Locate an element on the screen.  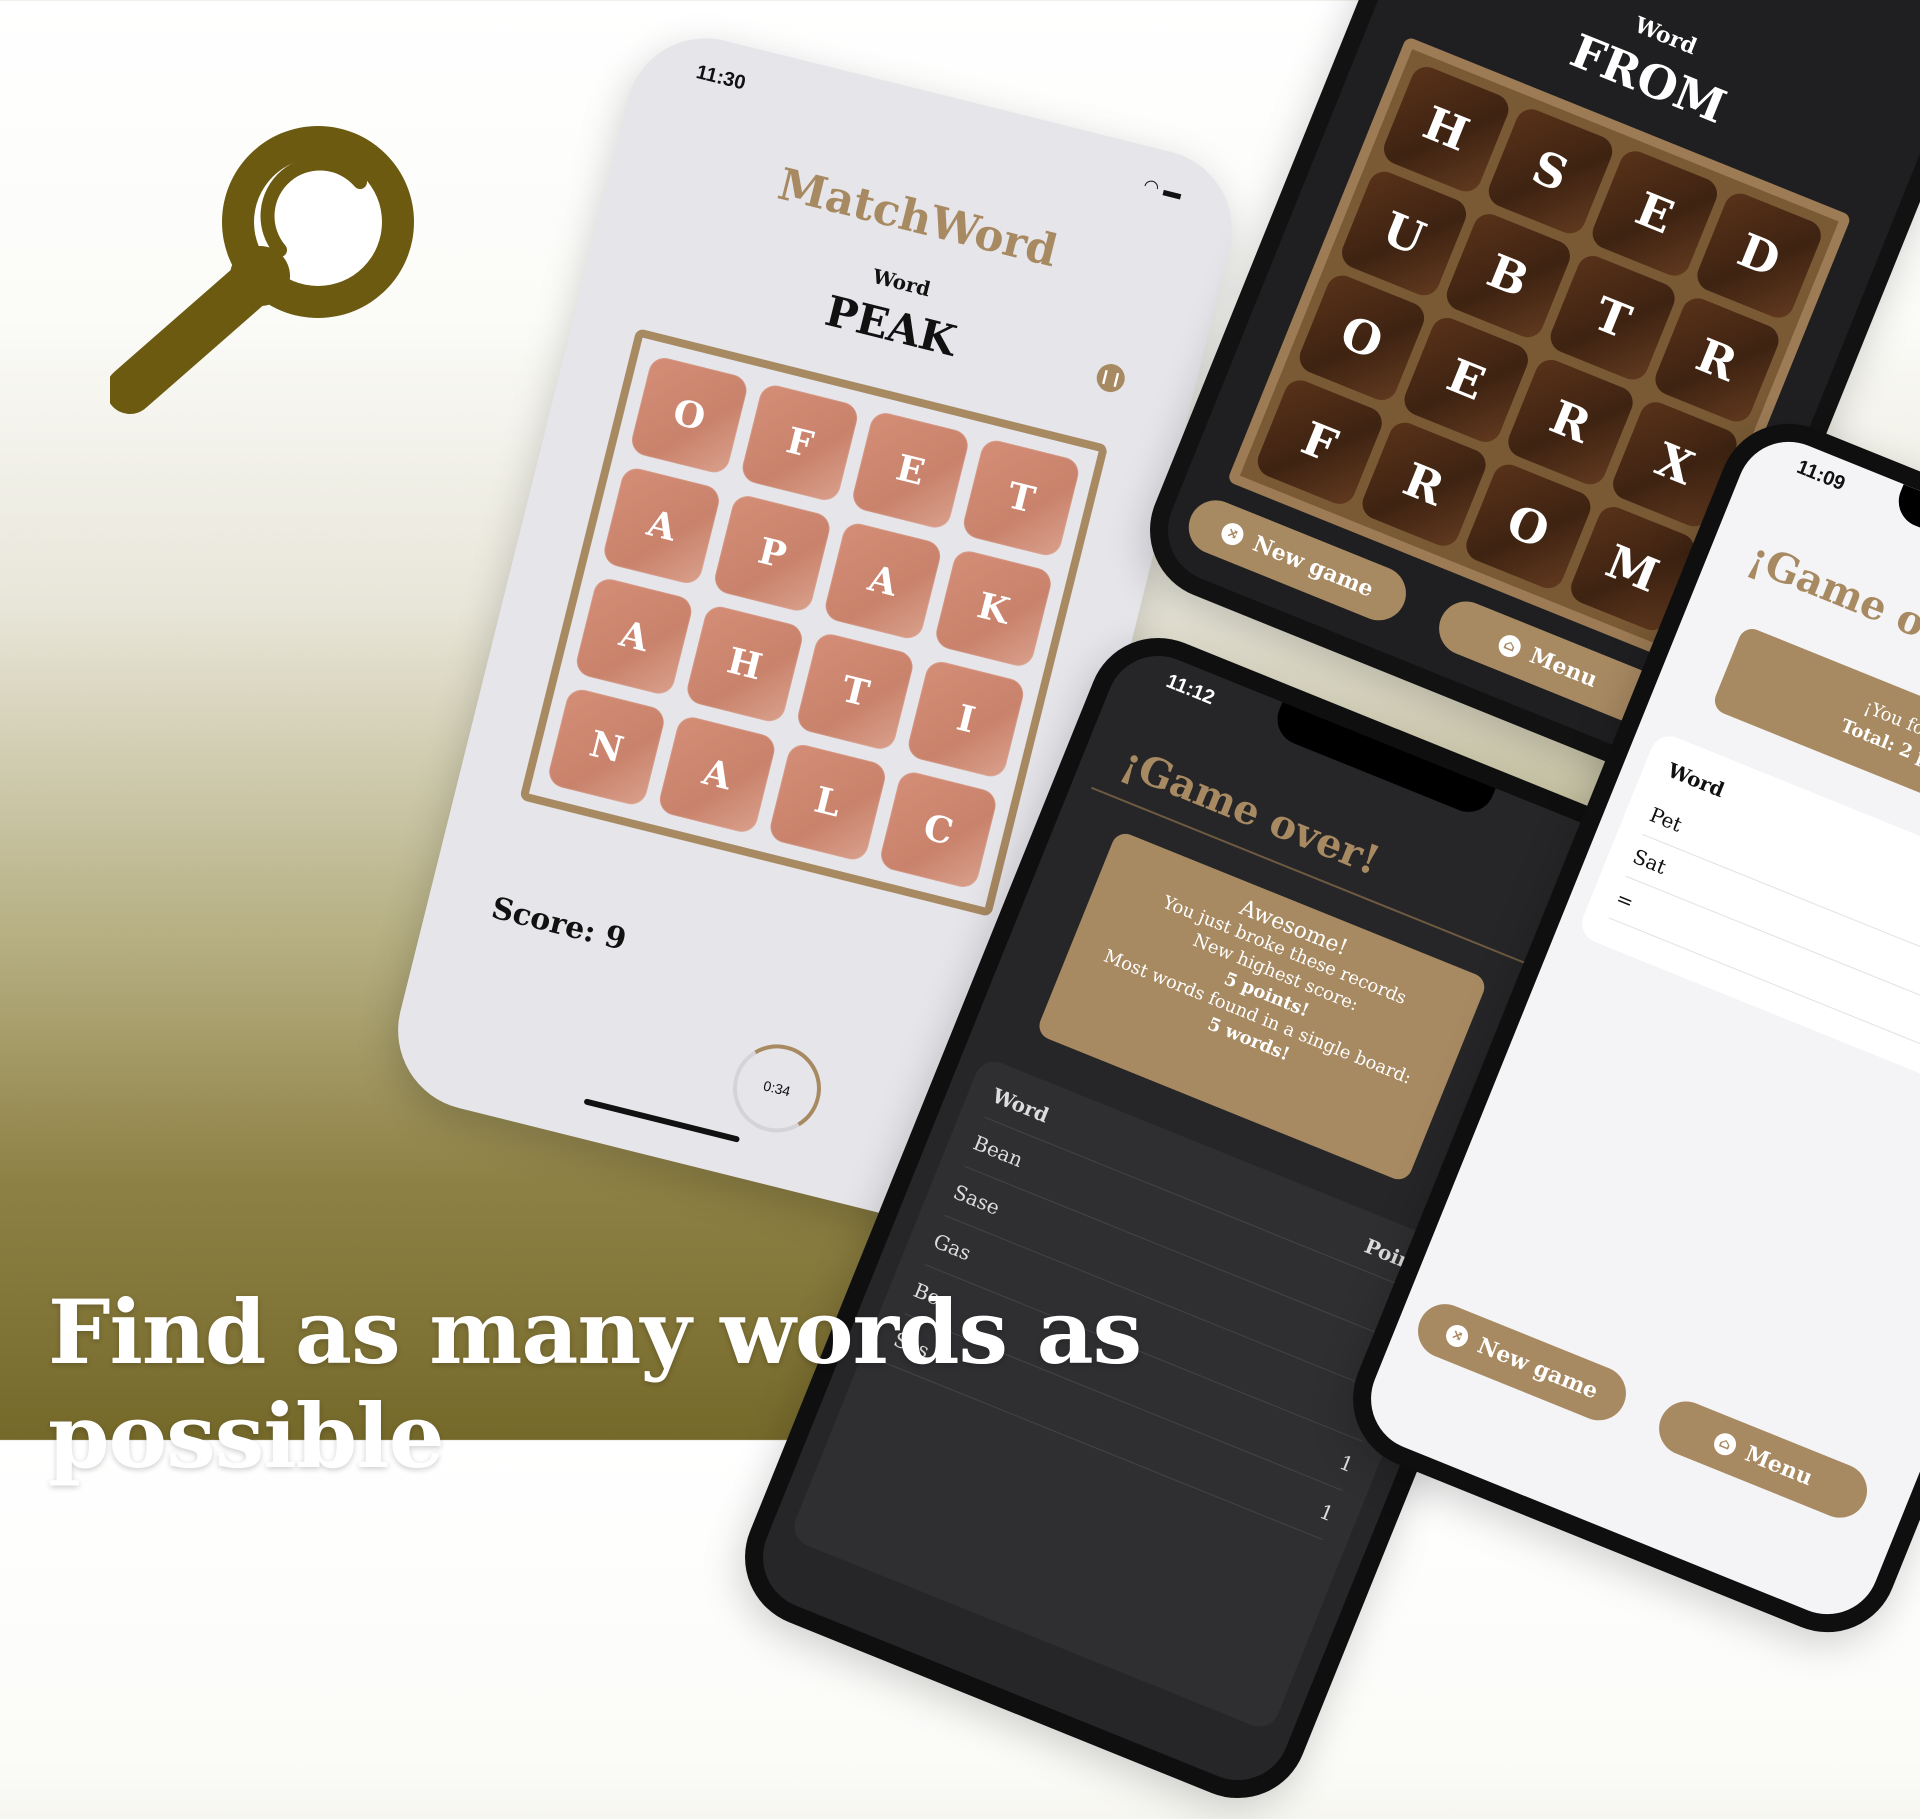
board-frame: OFETAPAKAHTINALC is located at coordinates (814, 622).